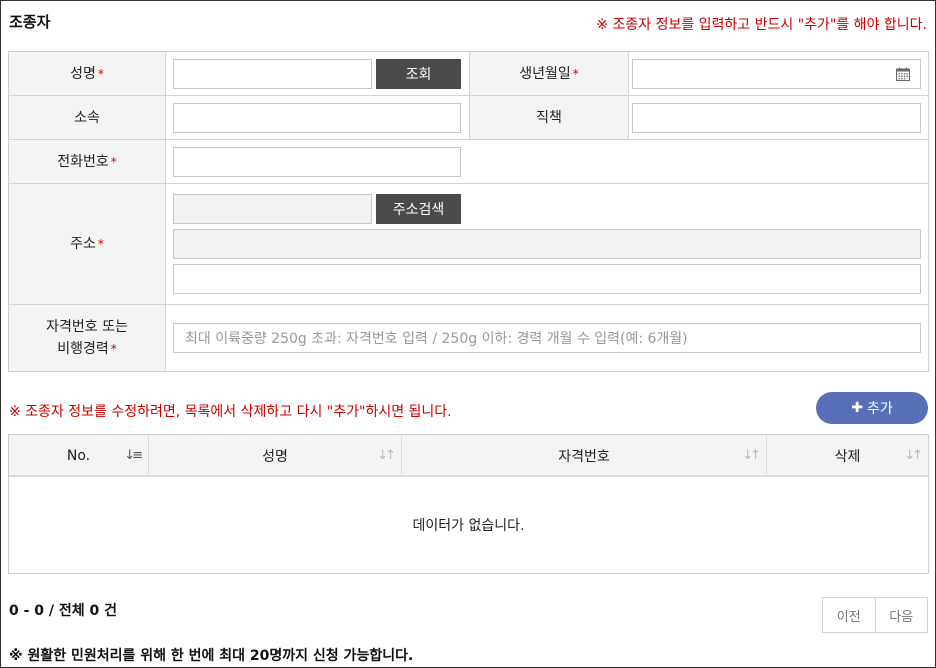 Image resolution: width=936 pixels, height=668 pixels. I want to click on empty-message: 데이터가 없습니다., so click(468, 526).